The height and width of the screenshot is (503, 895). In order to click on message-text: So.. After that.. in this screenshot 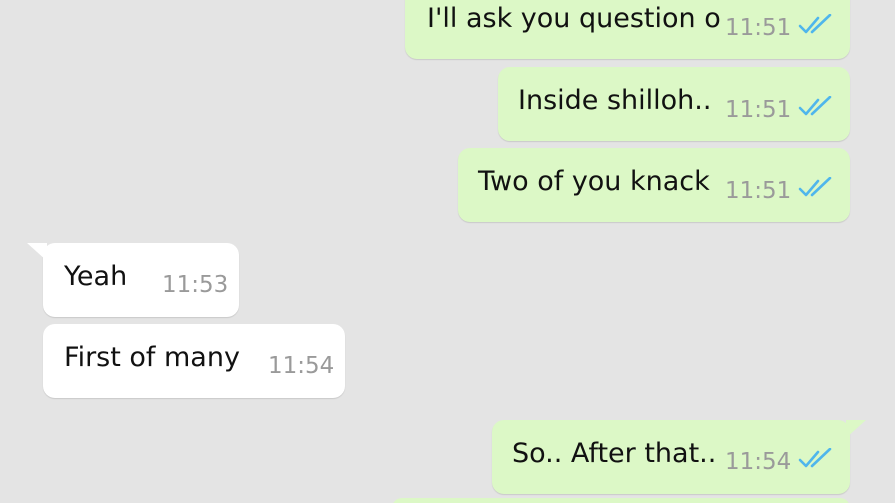, I will do `click(614, 453)`.